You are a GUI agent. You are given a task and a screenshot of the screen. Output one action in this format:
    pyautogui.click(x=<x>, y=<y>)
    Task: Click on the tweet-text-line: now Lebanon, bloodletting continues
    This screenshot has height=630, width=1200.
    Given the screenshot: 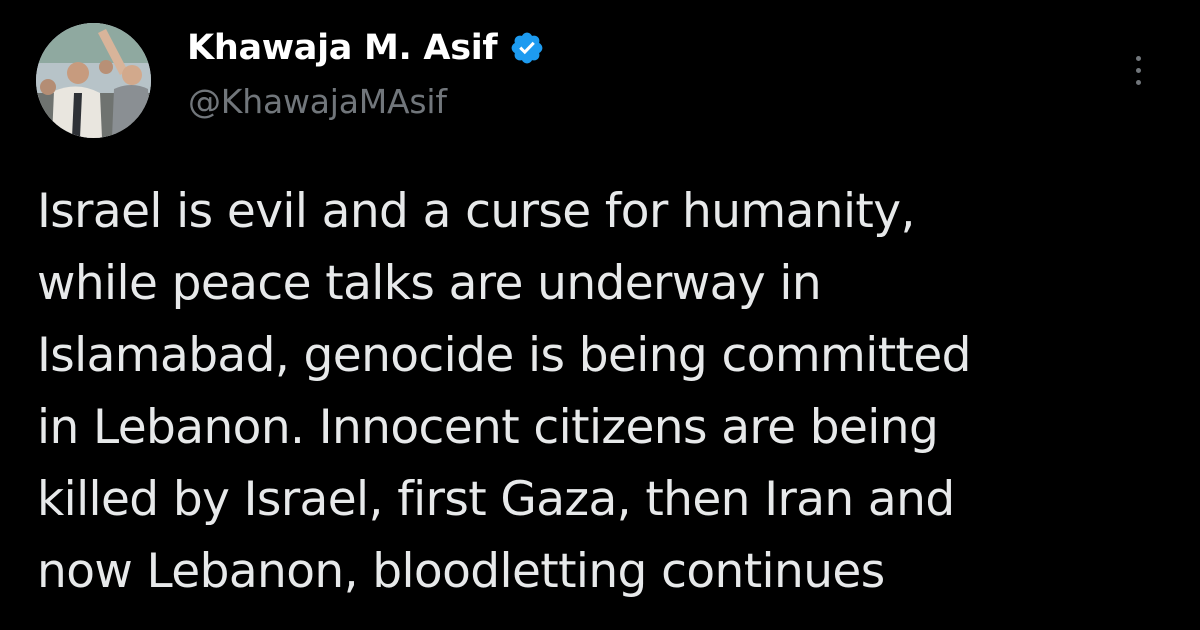 What is the action you would take?
    pyautogui.click(x=461, y=571)
    